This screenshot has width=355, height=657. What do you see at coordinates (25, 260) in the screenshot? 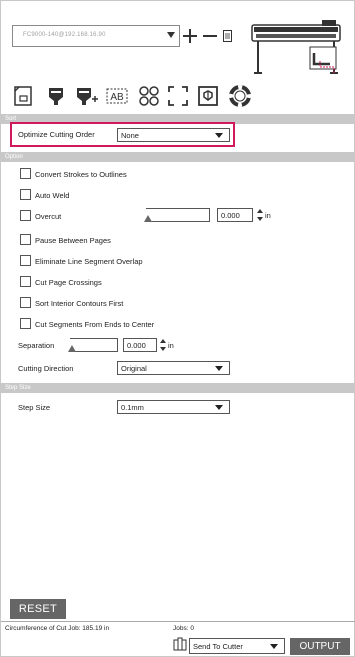
I see `eliminate-overlap-checkbox` at bounding box center [25, 260].